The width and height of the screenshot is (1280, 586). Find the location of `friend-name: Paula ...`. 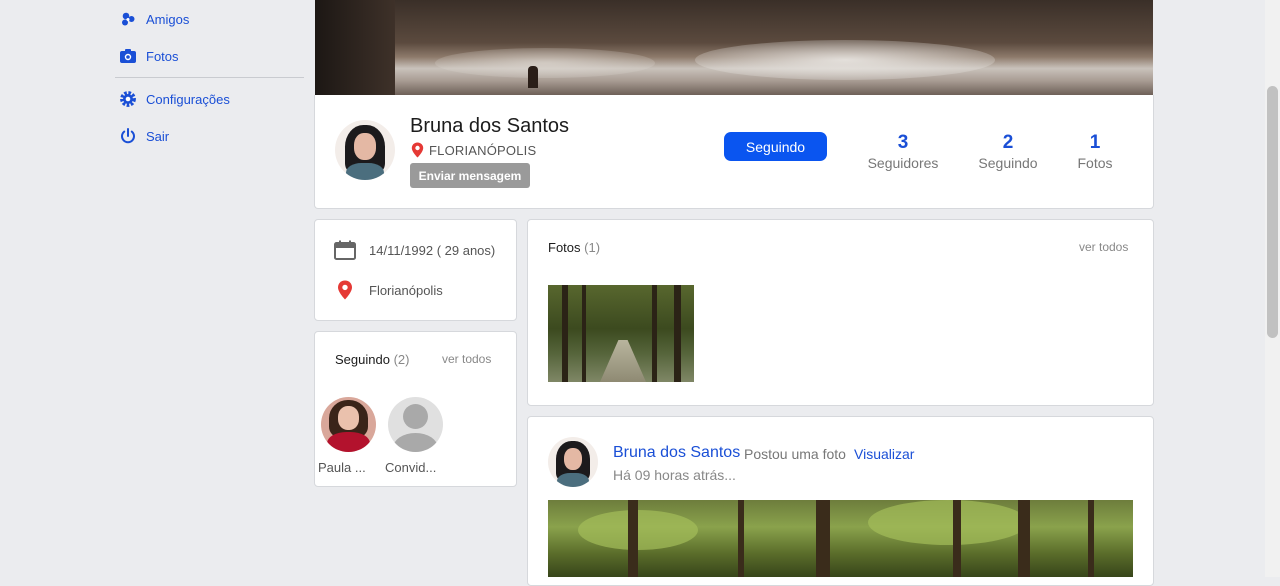

friend-name: Paula ... is located at coordinates (348, 467).